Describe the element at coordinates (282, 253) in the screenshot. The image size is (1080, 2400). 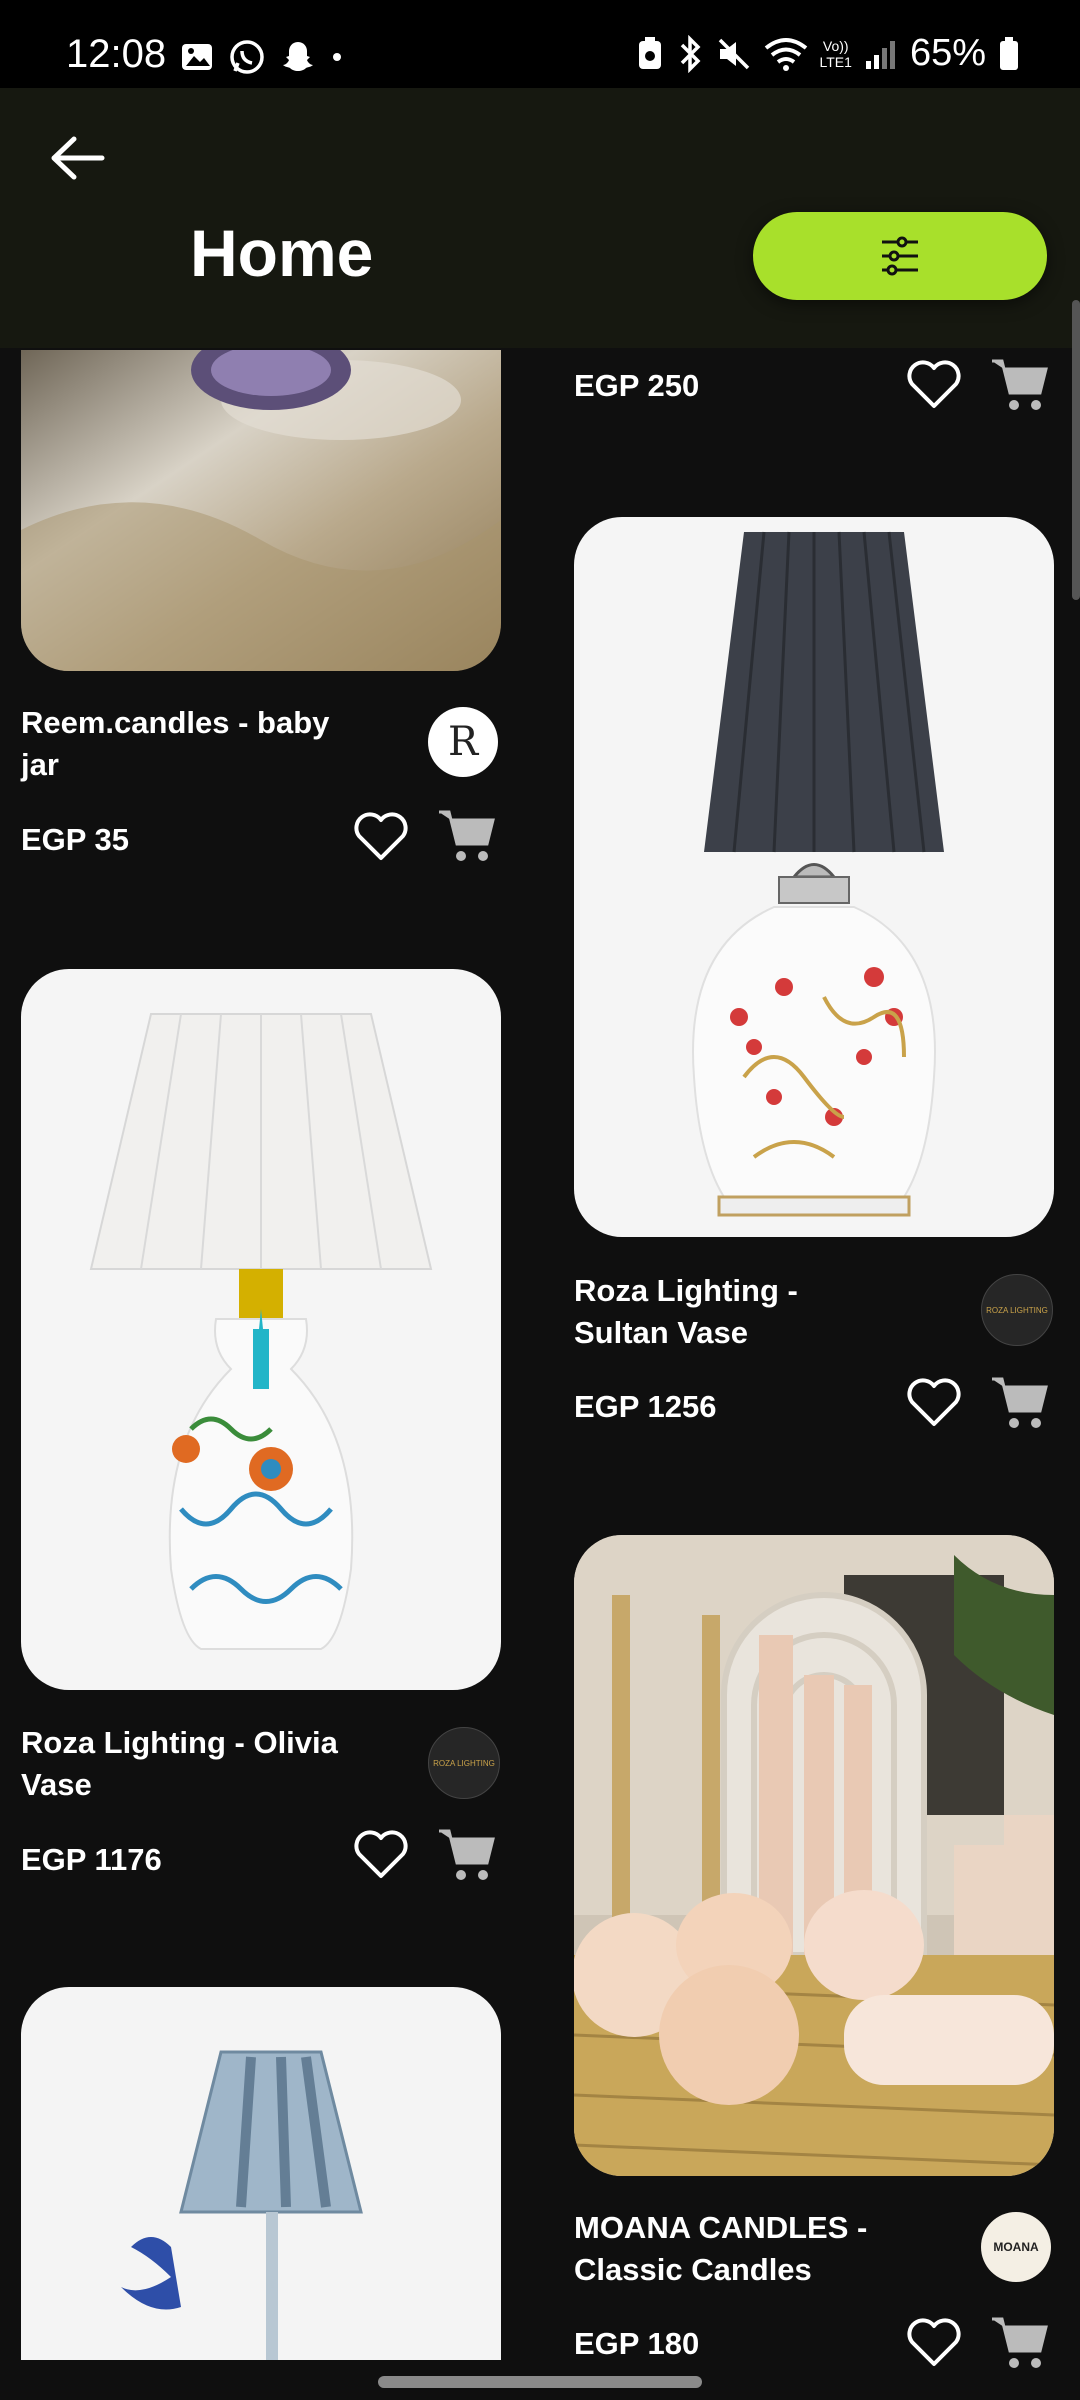
I see `page-title: Home` at that location.